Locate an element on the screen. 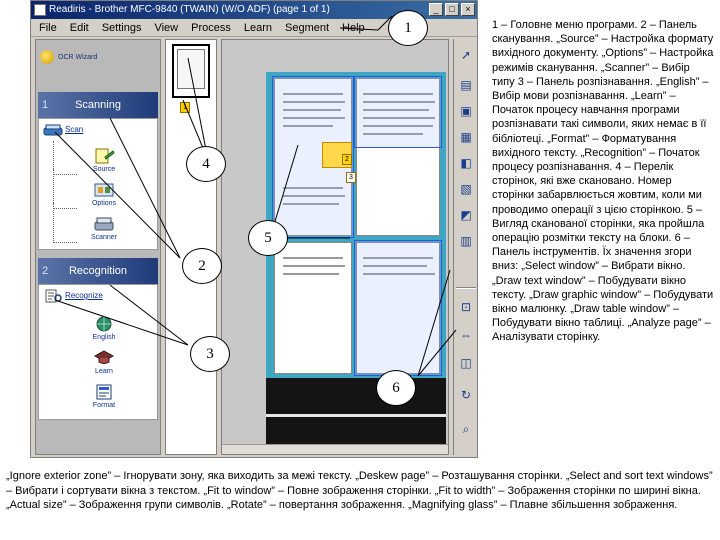 This screenshot has height=540, width=720. recognize-icon is located at coordinates (53, 296).